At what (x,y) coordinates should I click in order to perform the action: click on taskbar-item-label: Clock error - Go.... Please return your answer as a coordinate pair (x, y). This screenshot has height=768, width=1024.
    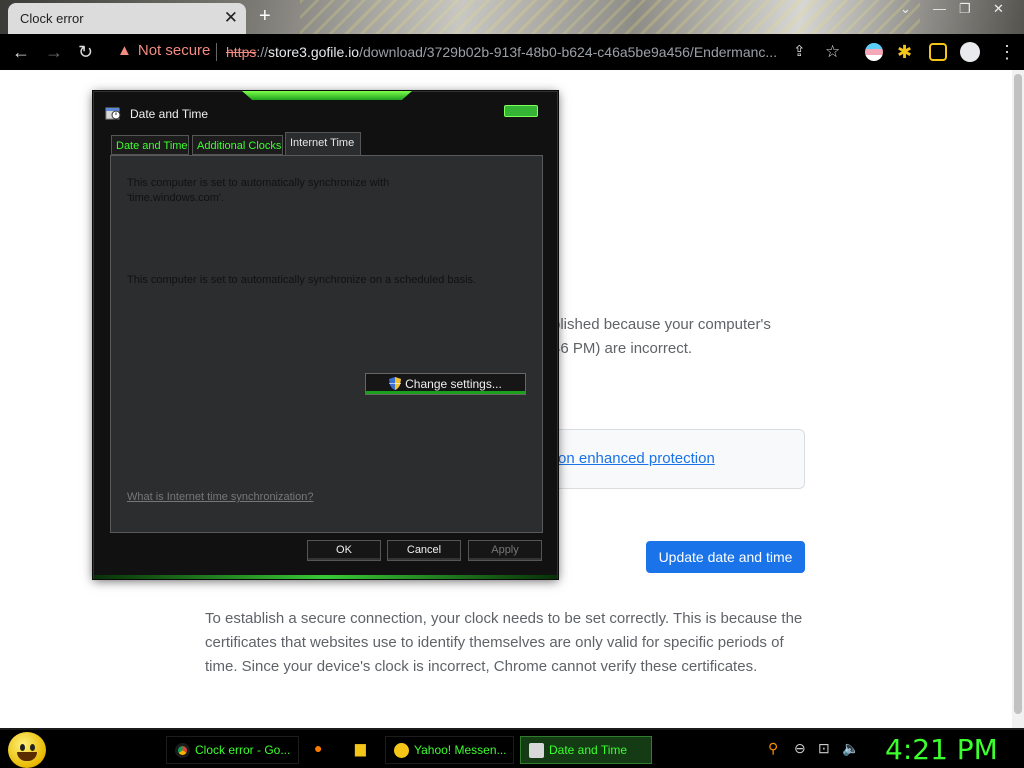
    Looking at the image, I should click on (243, 750).